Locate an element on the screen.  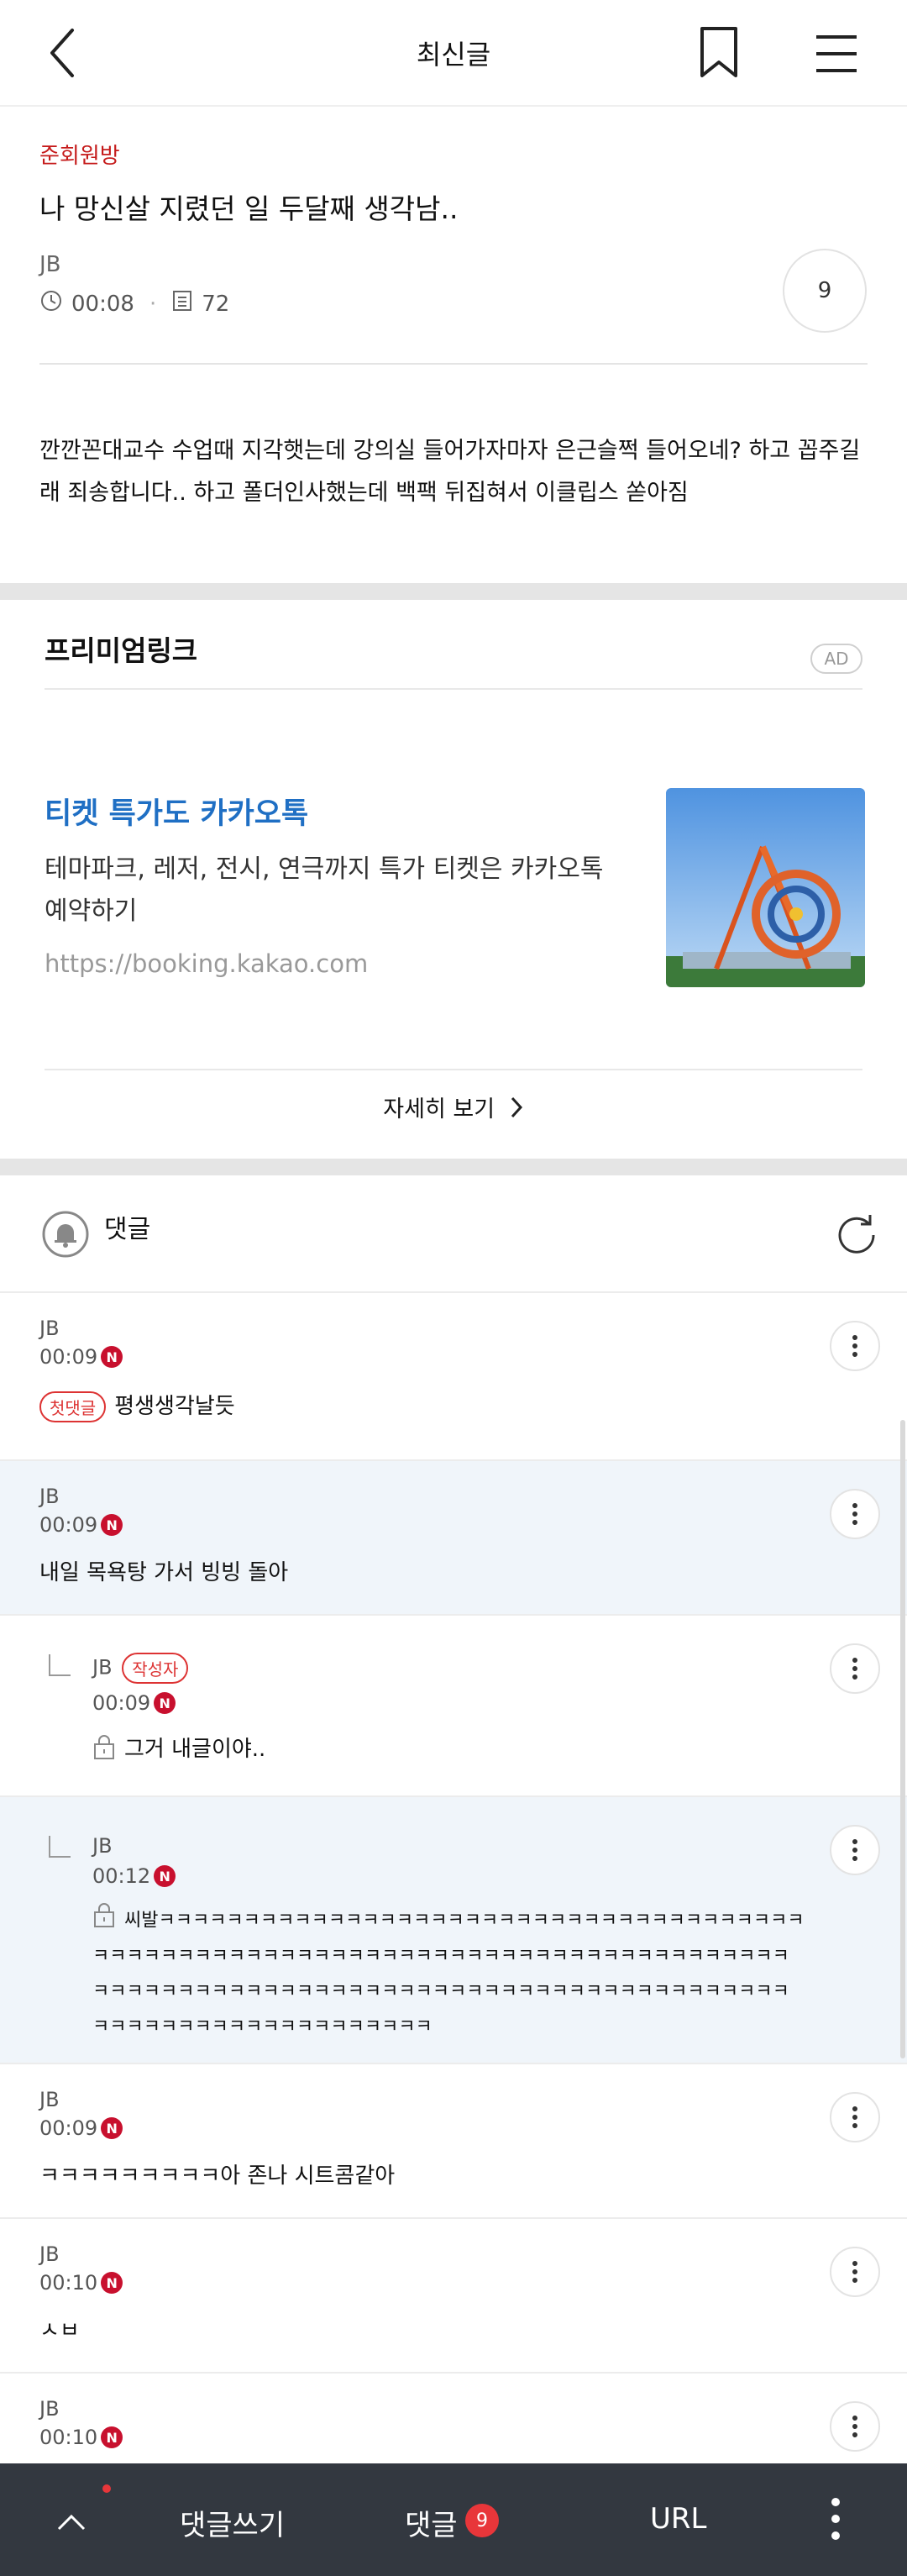
more-vertical-icon is located at coordinates (835, 2519).